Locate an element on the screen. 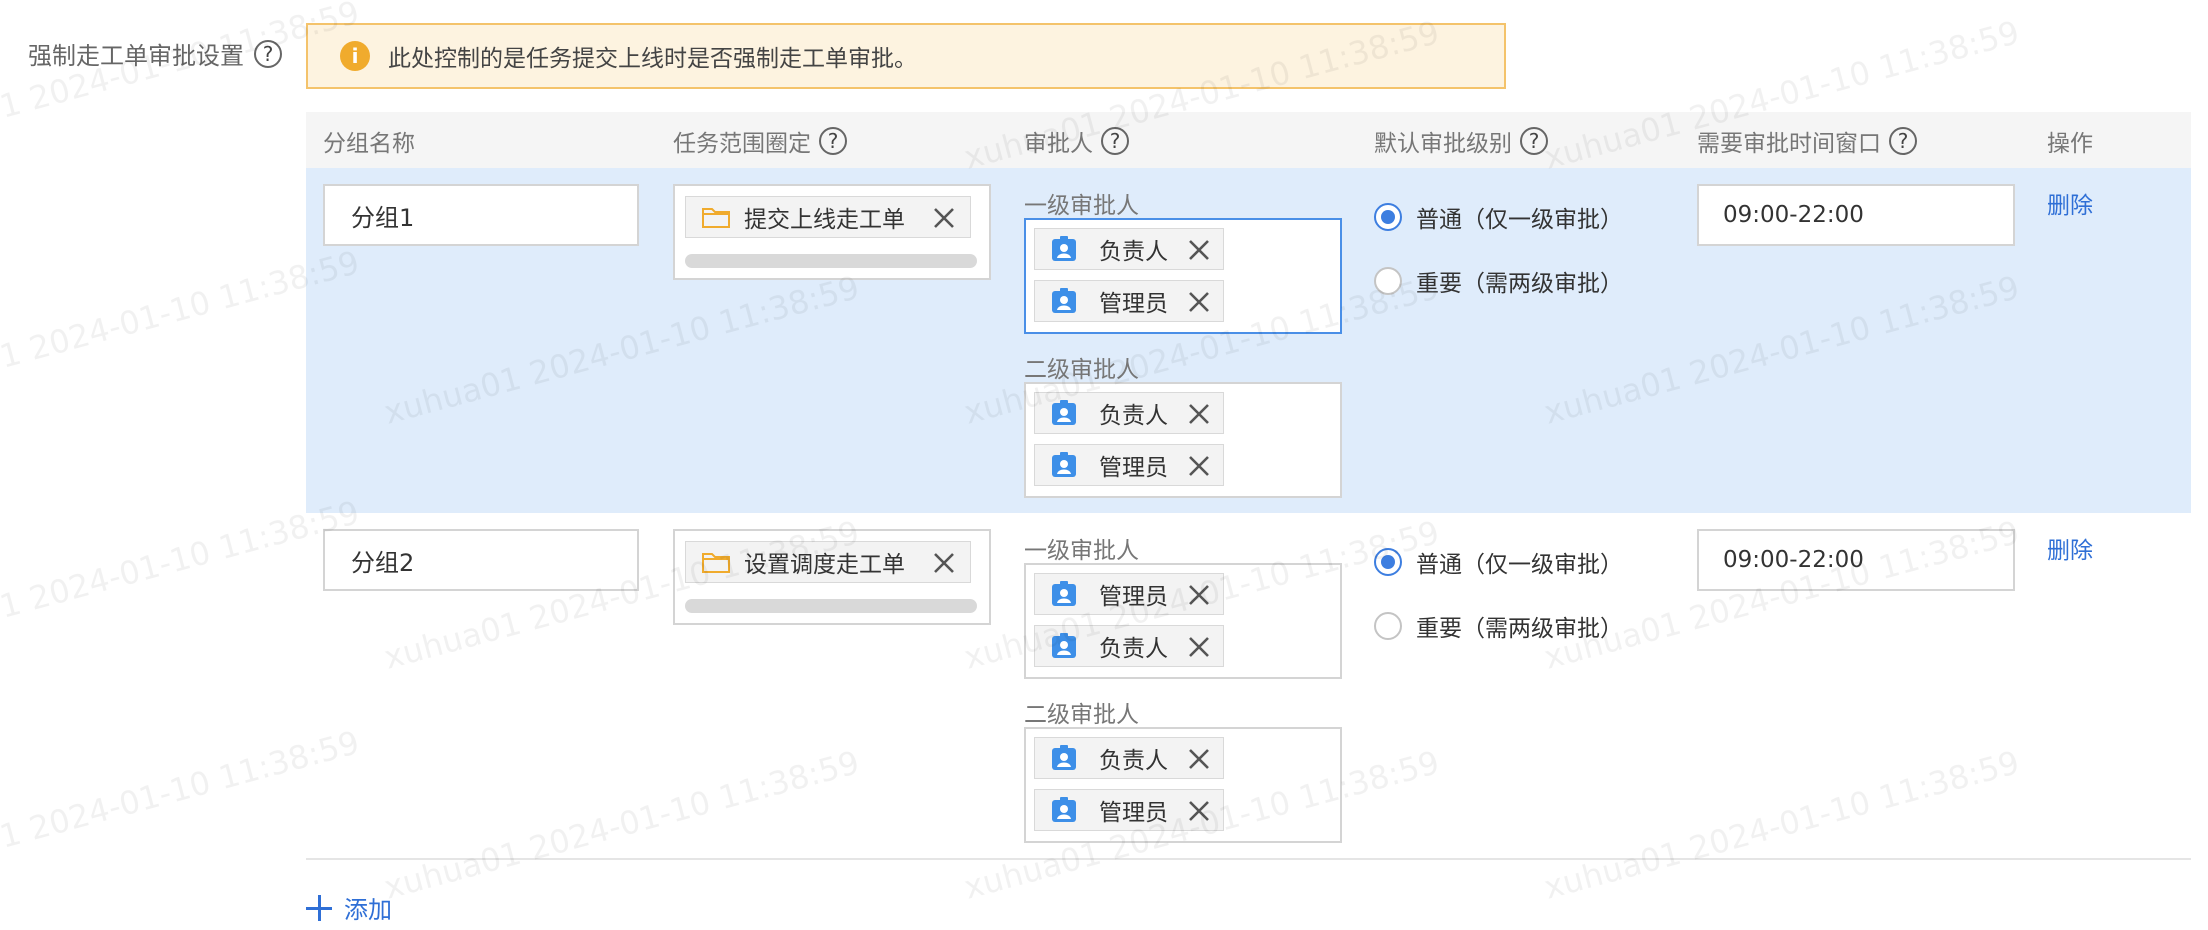  scope-select: 设置调度走工单 is located at coordinates (832, 577).